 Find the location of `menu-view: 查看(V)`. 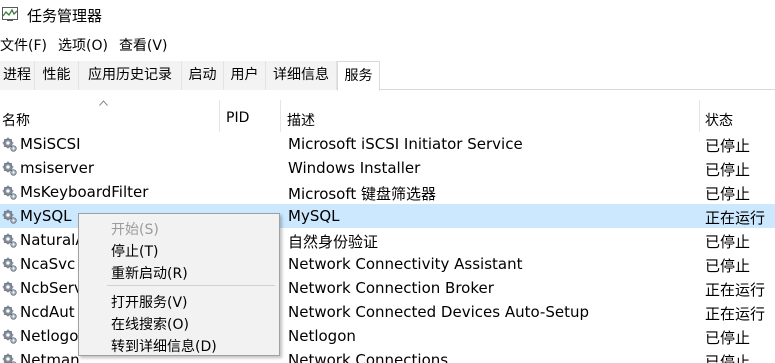

menu-view: 查看(V) is located at coordinates (145, 46).